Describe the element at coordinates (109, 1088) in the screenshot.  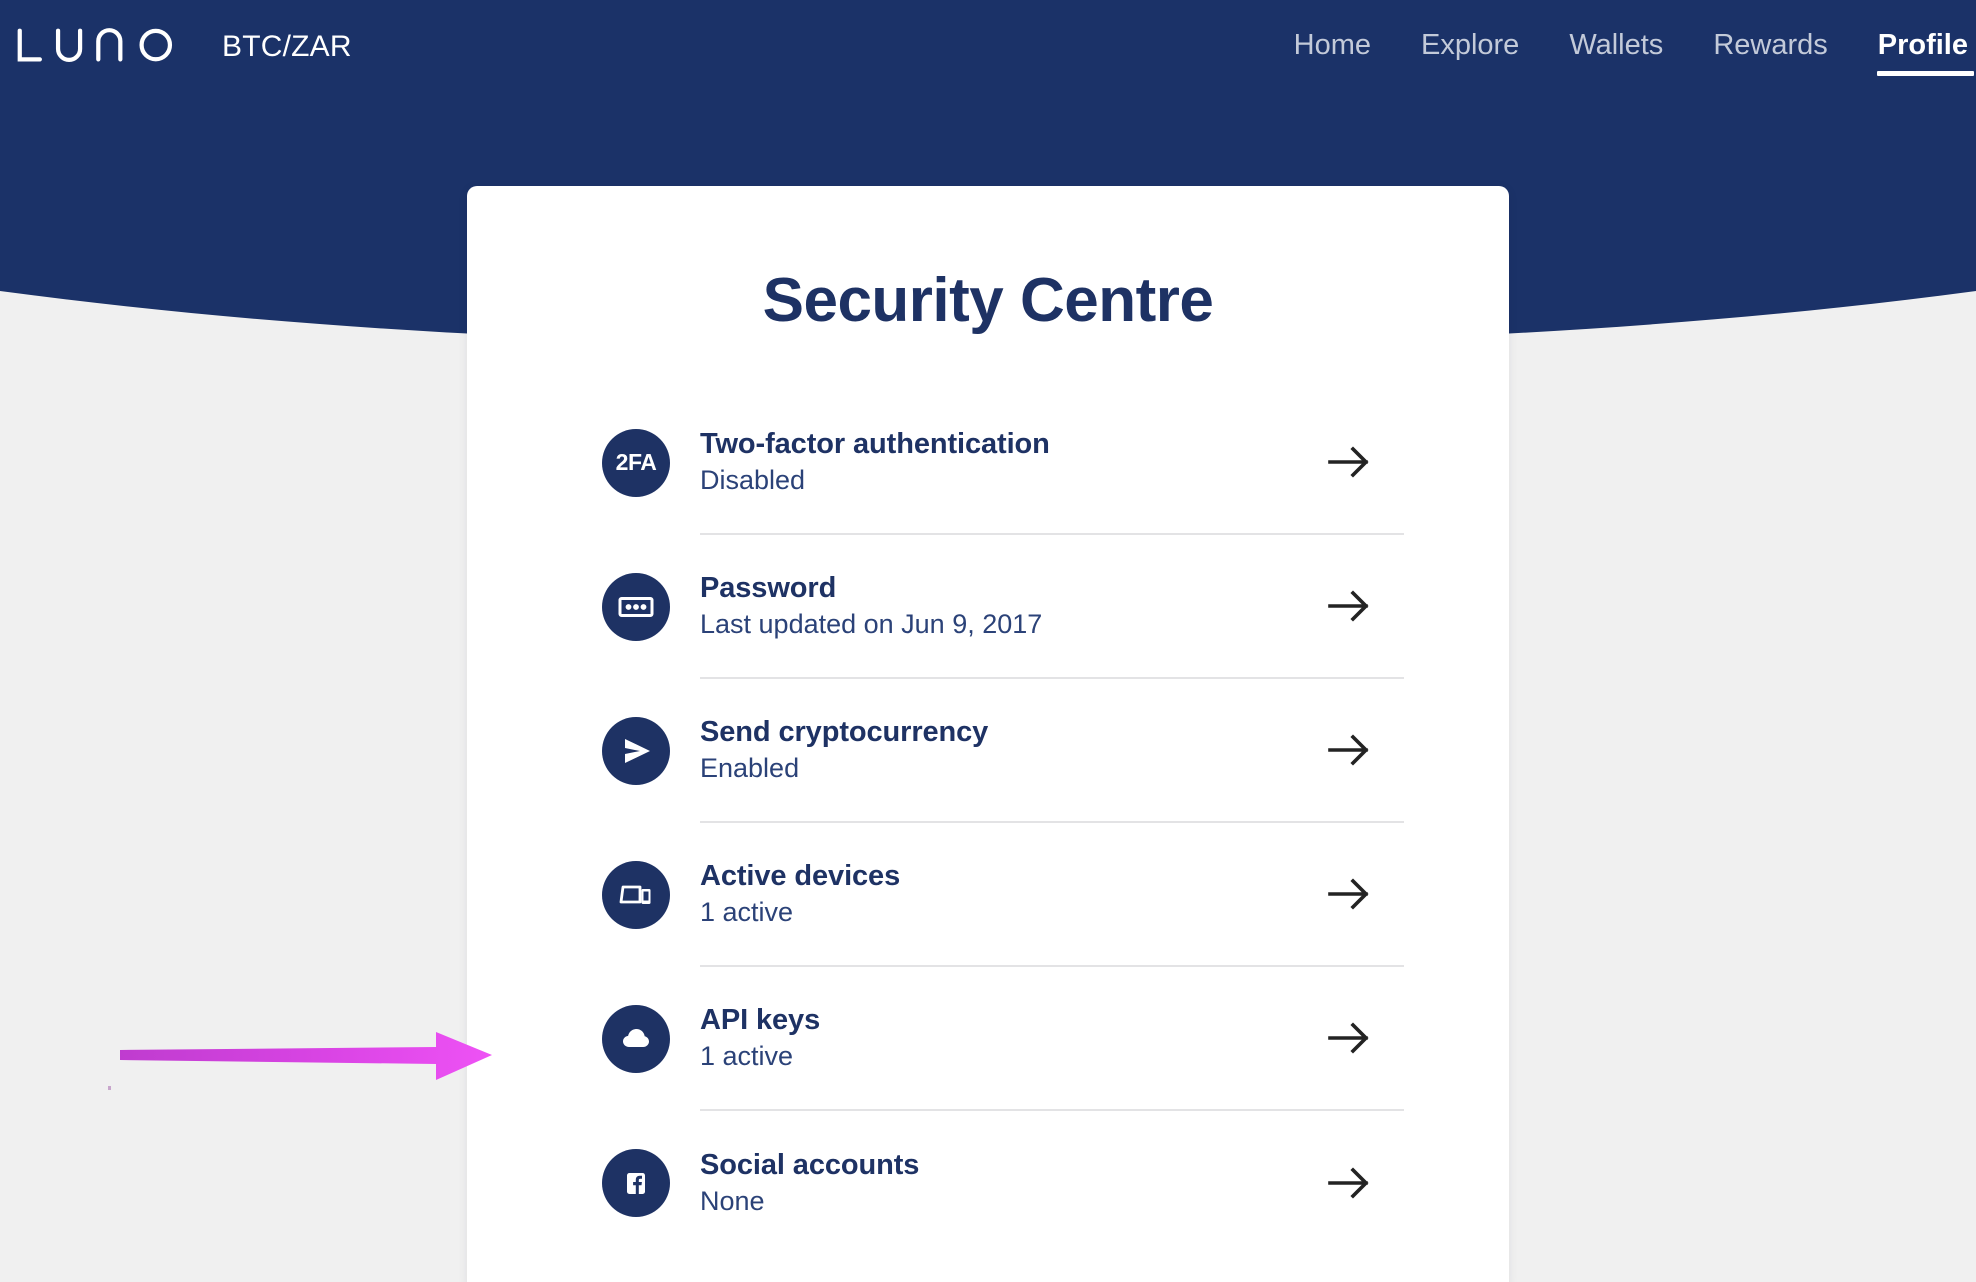
I see `annotation-dot` at that location.